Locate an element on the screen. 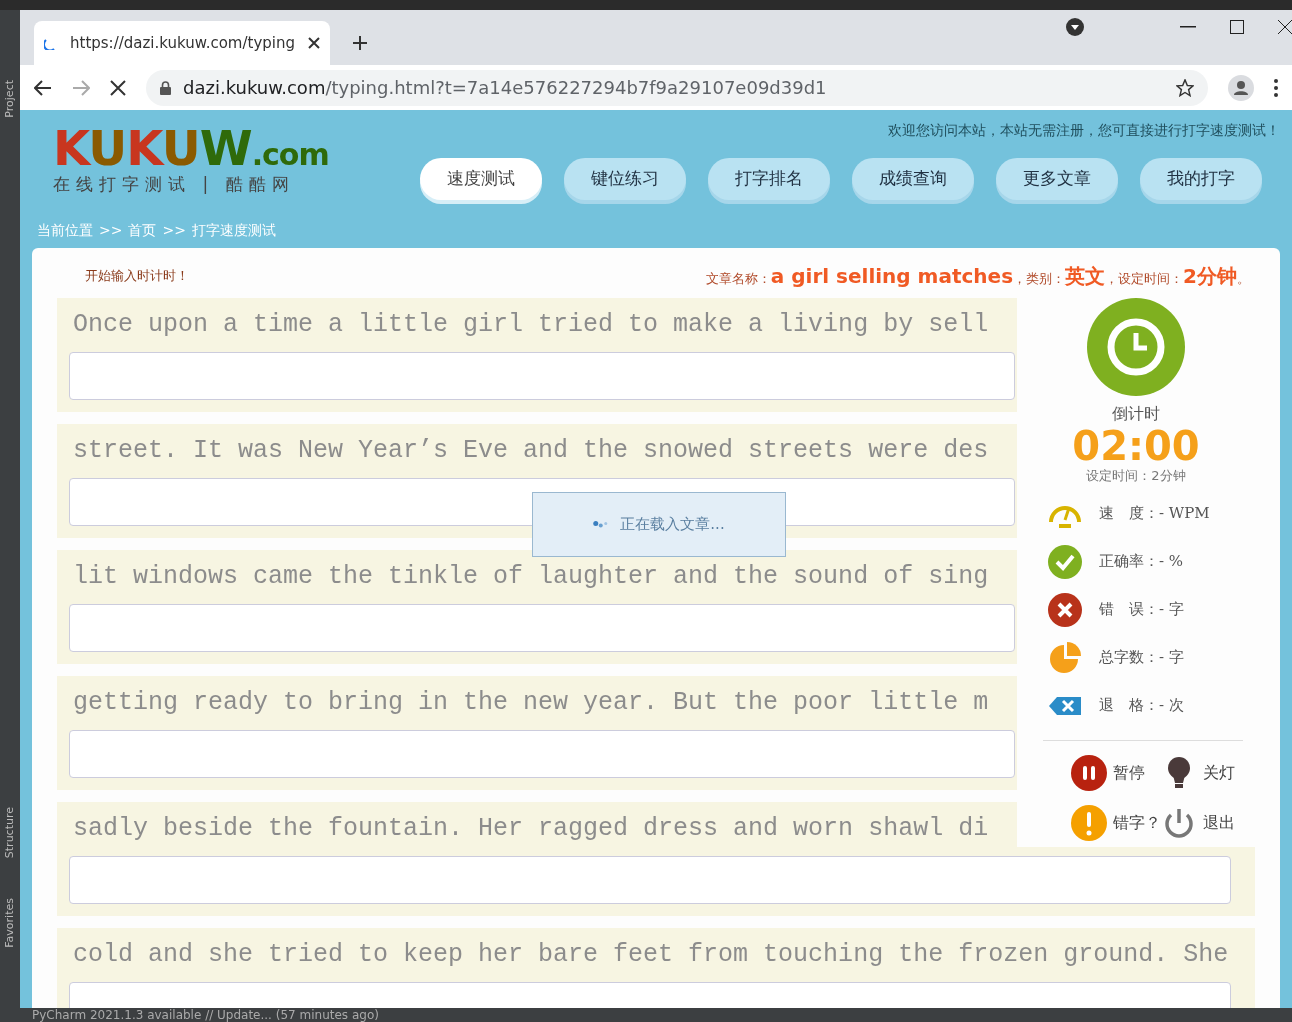 This screenshot has height=1022, width=1292. stat-text: 错 误：- 字 is located at coordinates (1141, 610).